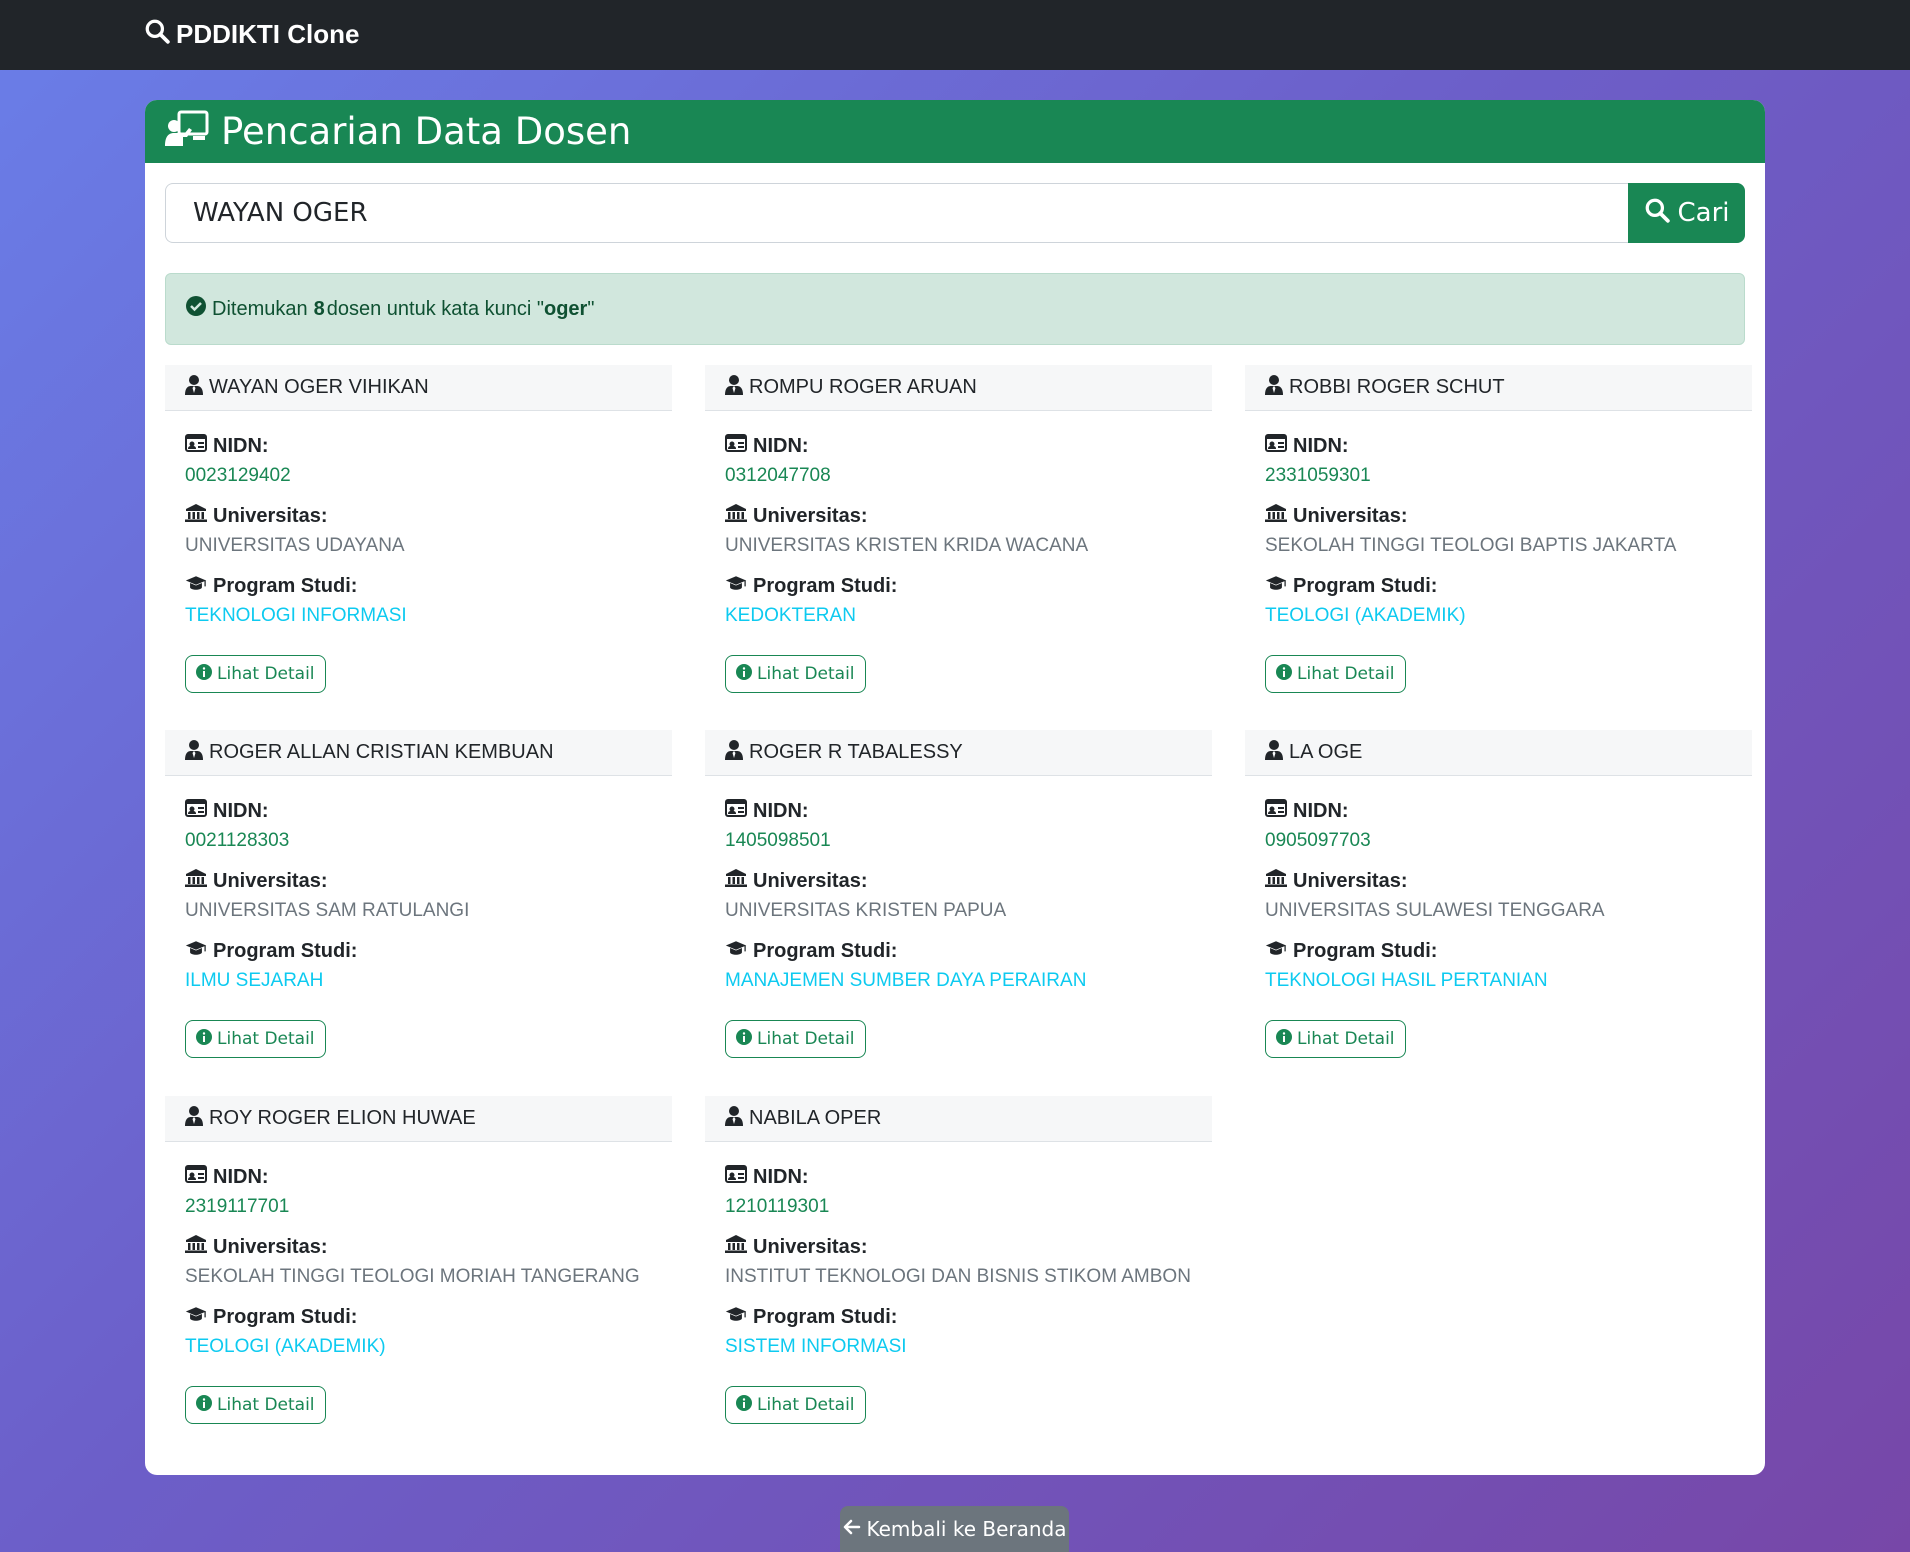 Image resolution: width=1910 pixels, height=1552 pixels. Describe the element at coordinates (319, 308) in the screenshot. I see `alert-count: 8` at that location.